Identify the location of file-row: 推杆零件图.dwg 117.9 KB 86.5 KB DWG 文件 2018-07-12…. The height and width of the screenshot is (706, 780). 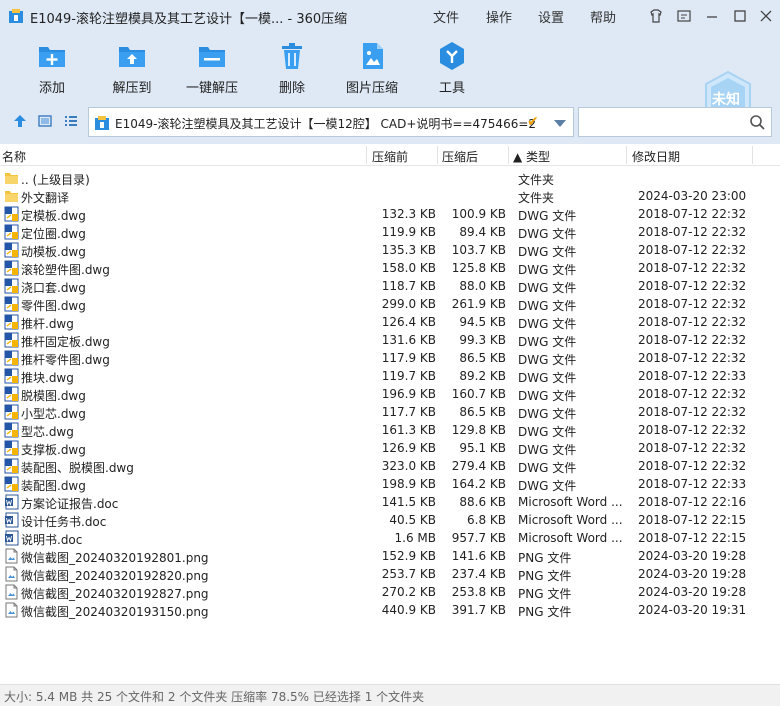
(390, 358).